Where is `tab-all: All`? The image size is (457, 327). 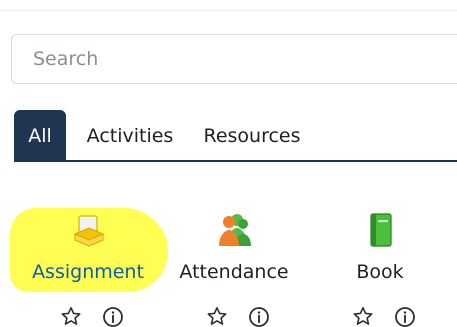
tab-all: All is located at coordinates (40, 135).